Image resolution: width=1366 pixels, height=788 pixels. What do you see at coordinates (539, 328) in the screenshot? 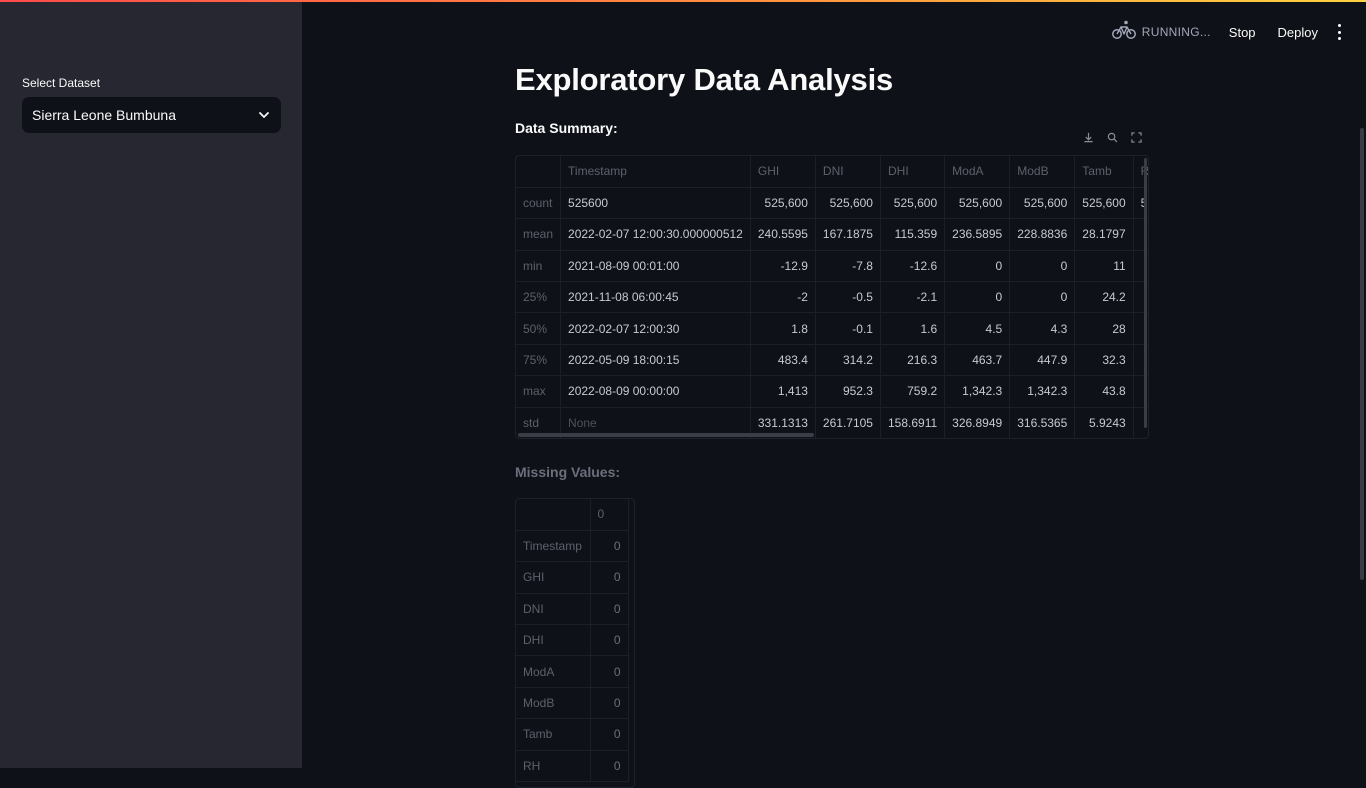
I see `row-index: 50%` at bounding box center [539, 328].